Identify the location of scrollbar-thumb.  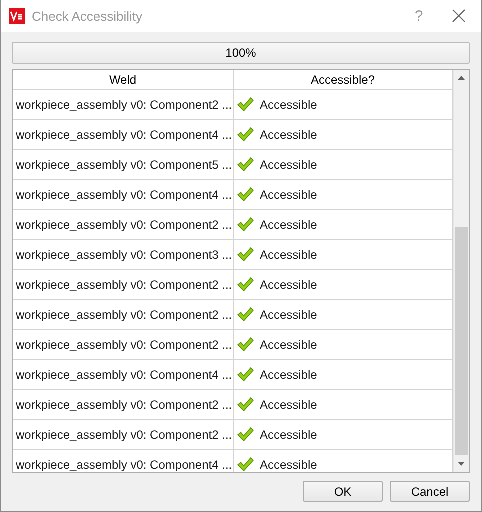
(461, 341).